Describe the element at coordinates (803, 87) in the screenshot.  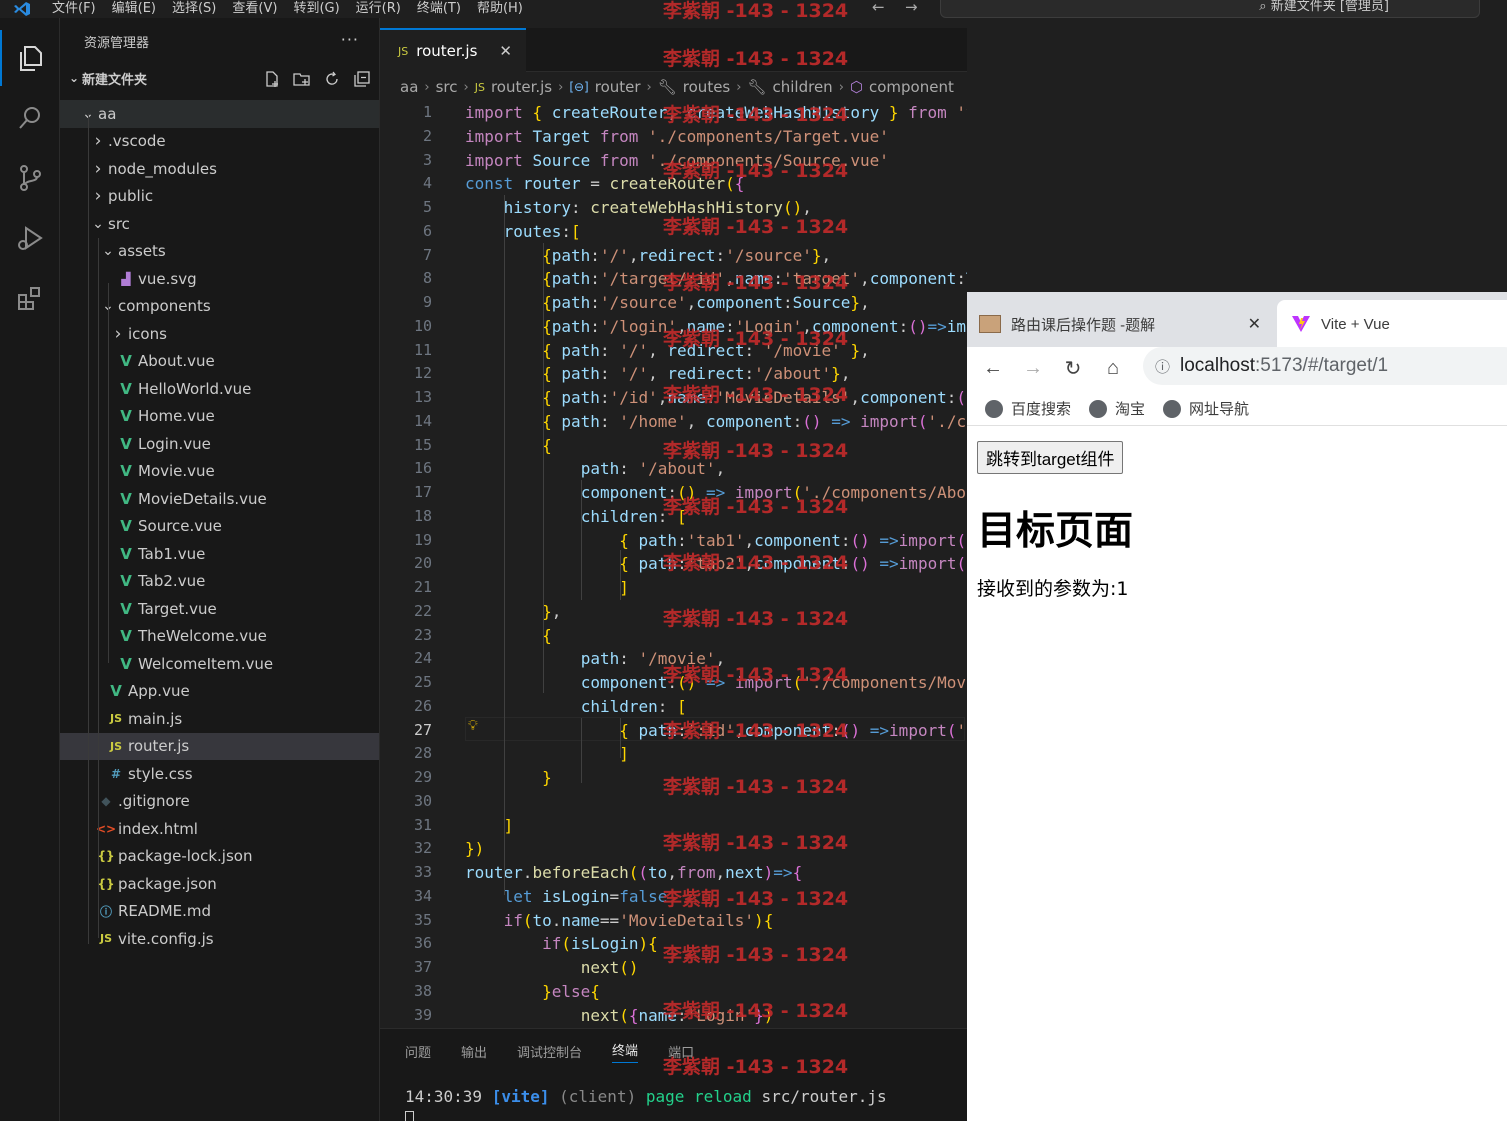
I see `breadcrumb-children: children` at that location.